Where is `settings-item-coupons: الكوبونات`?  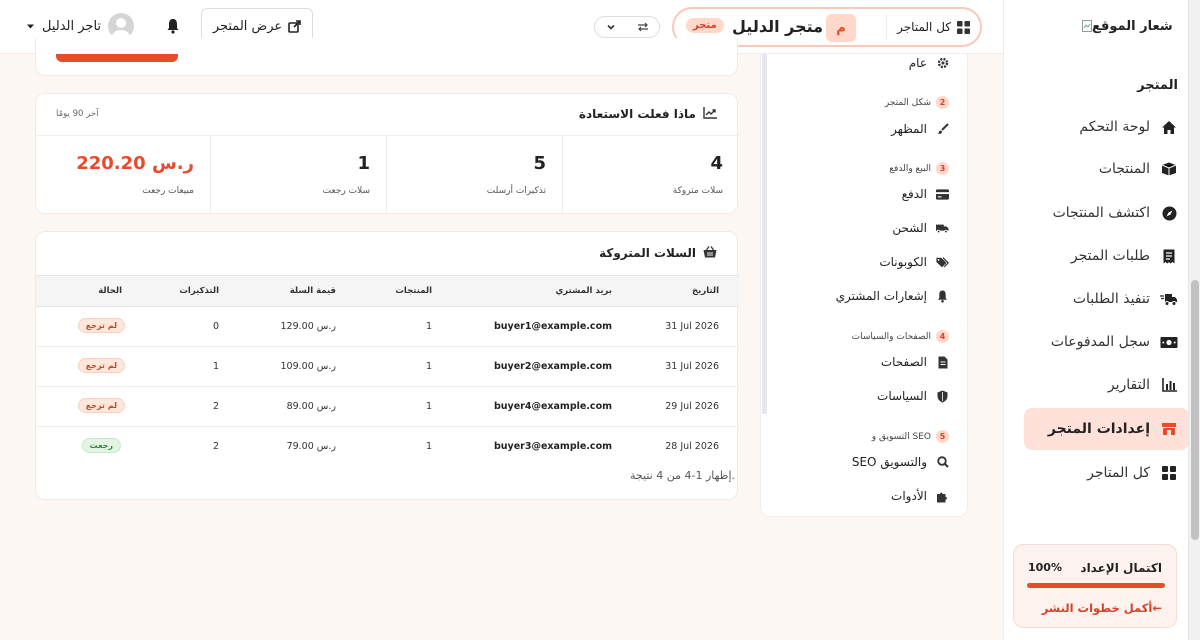
settings-item-coupons: الكوبونات is located at coordinates (914, 262).